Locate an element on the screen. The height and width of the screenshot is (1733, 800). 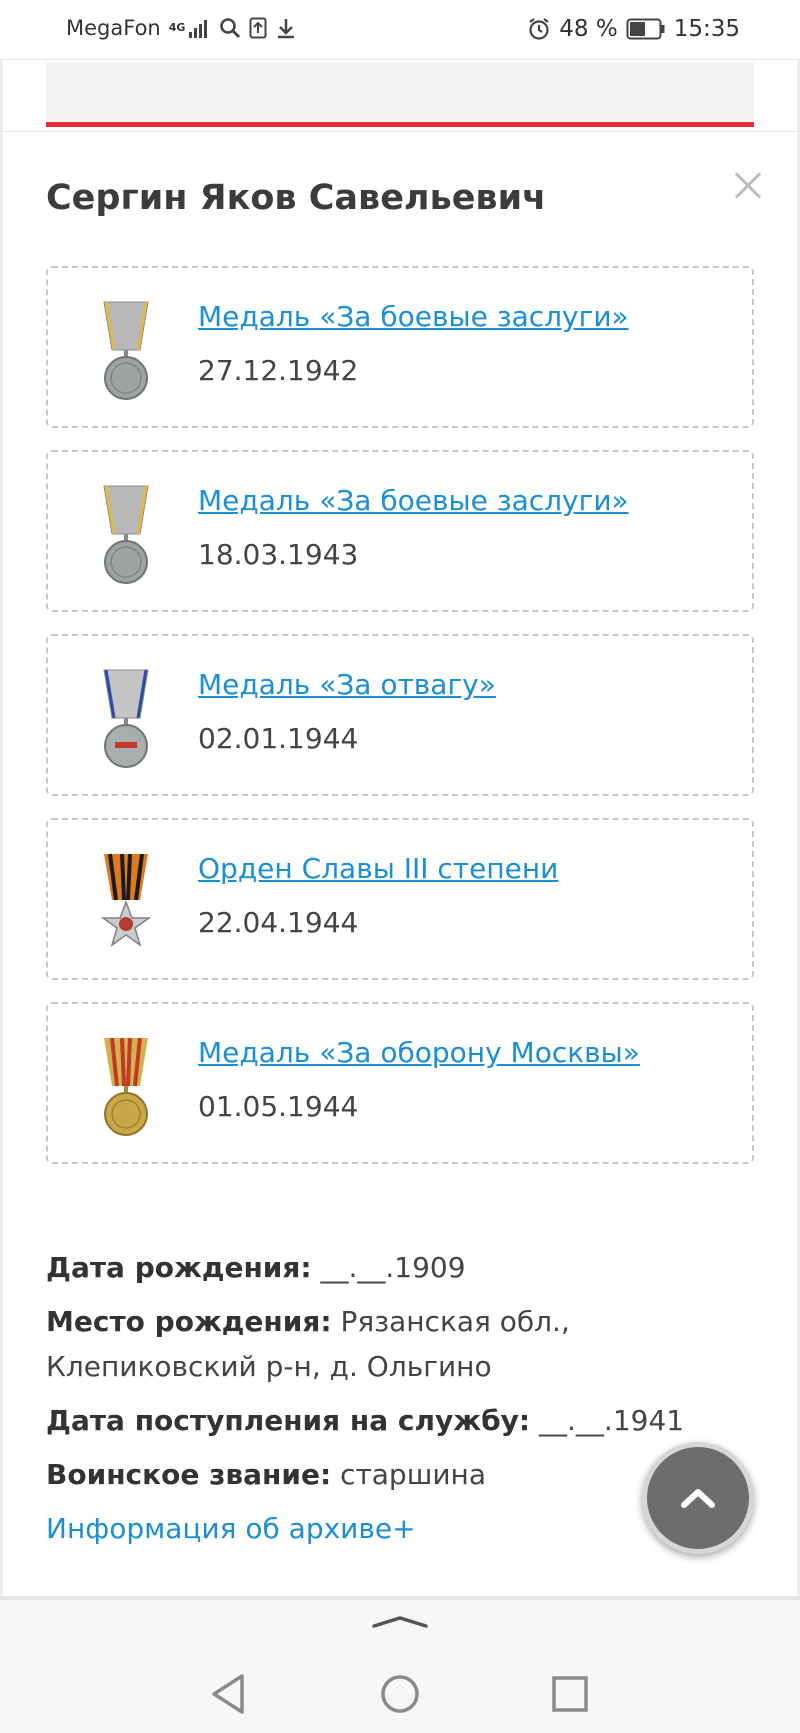
clock: 15:35 is located at coordinates (706, 29).